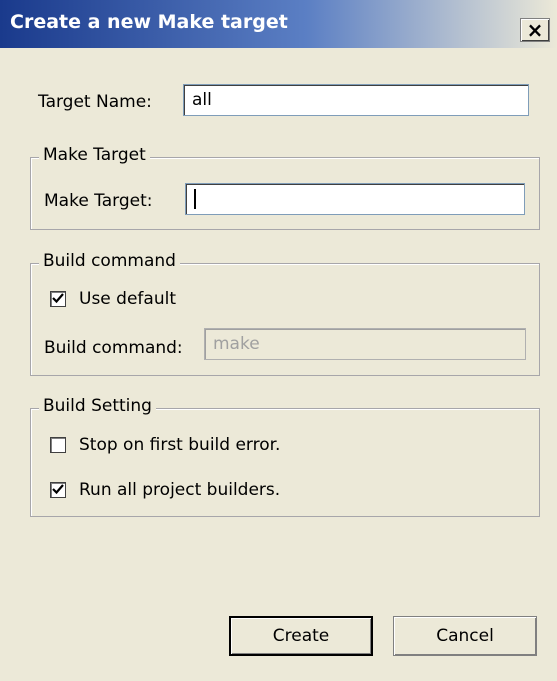 Image resolution: width=557 pixels, height=681 pixels. What do you see at coordinates (94, 155) in the screenshot?
I see `make-target-legend: Make Target` at bounding box center [94, 155].